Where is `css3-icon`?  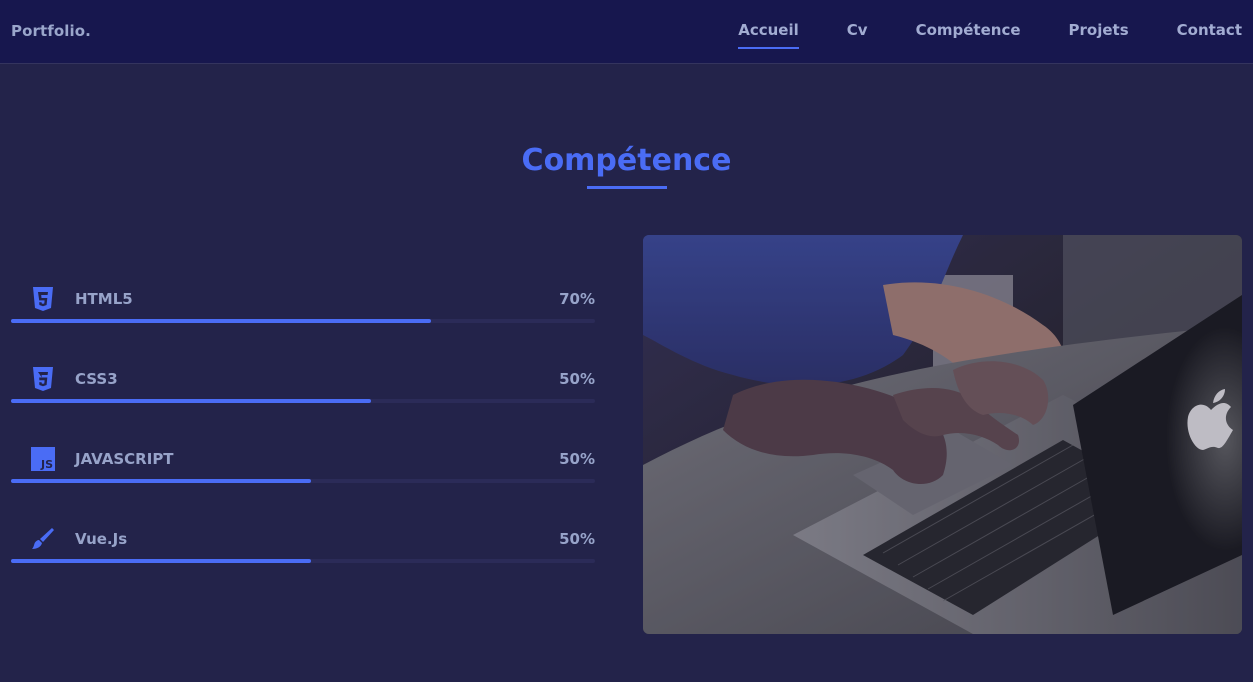
css3-icon is located at coordinates (43, 379).